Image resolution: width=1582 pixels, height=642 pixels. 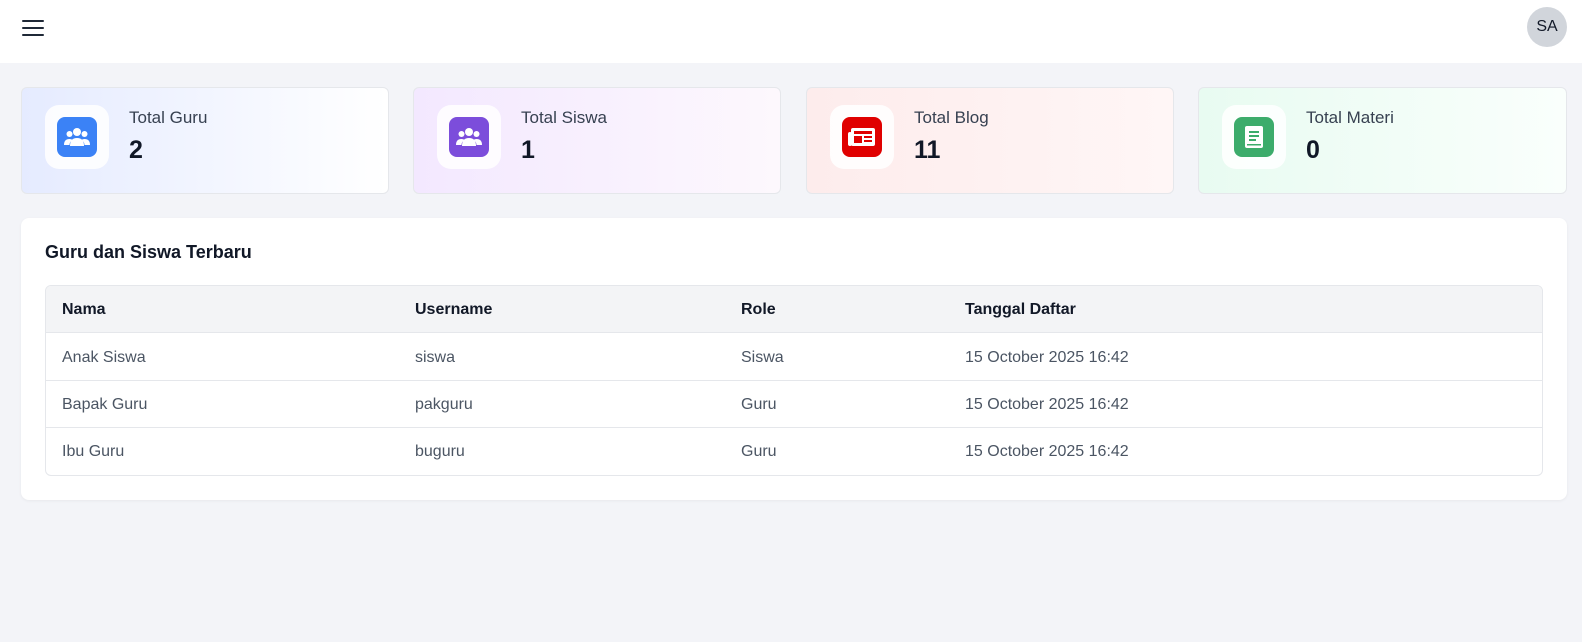 What do you see at coordinates (794, 309) in the screenshot?
I see `table-header: Nama Username Role Tanggal Daftar` at bounding box center [794, 309].